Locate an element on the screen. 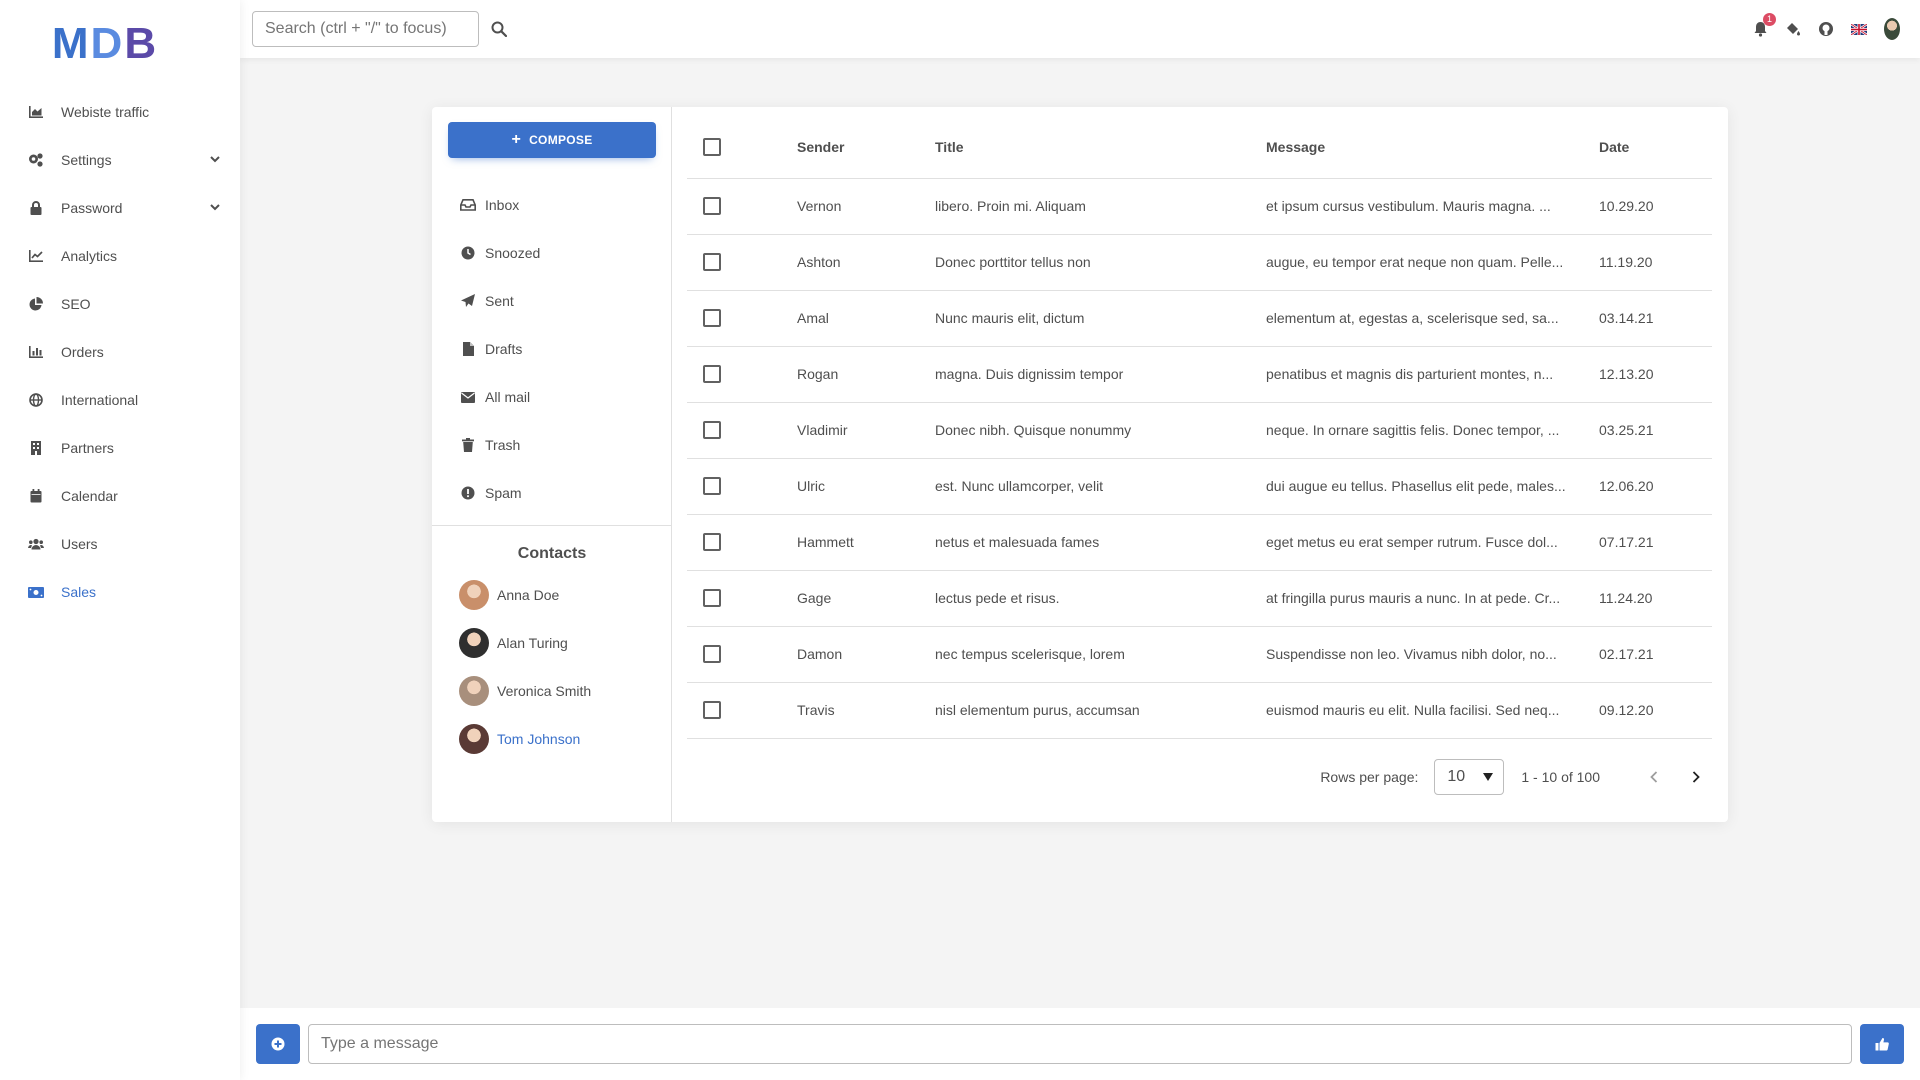 This screenshot has height=1080, width=1920. column-header-title: Title is located at coordinates (1100, 143).